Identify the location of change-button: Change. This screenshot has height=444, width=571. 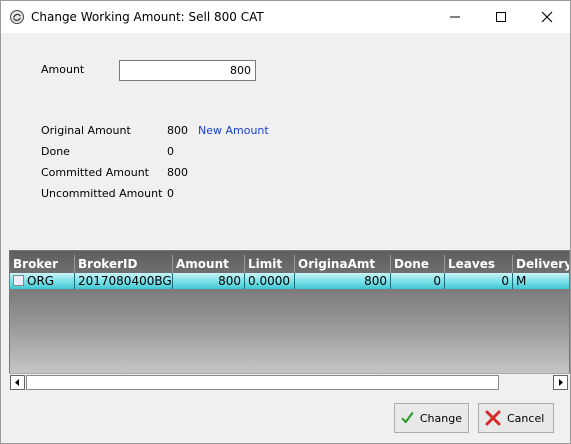
(431, 418).